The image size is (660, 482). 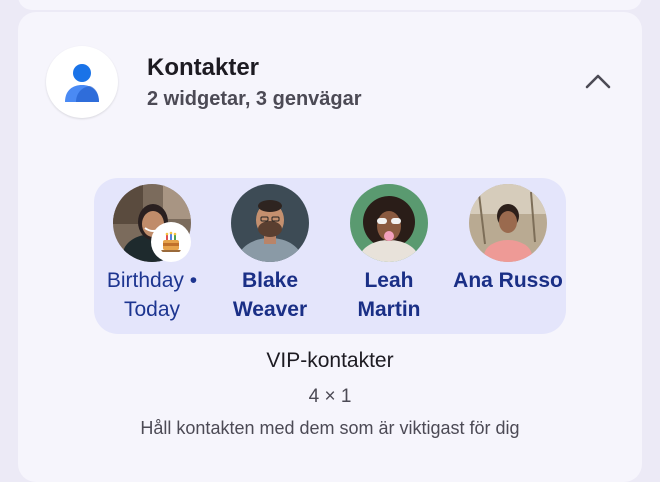 I want to click on contact-ana-russo: Ana Russo, so click(x=508, y=239).